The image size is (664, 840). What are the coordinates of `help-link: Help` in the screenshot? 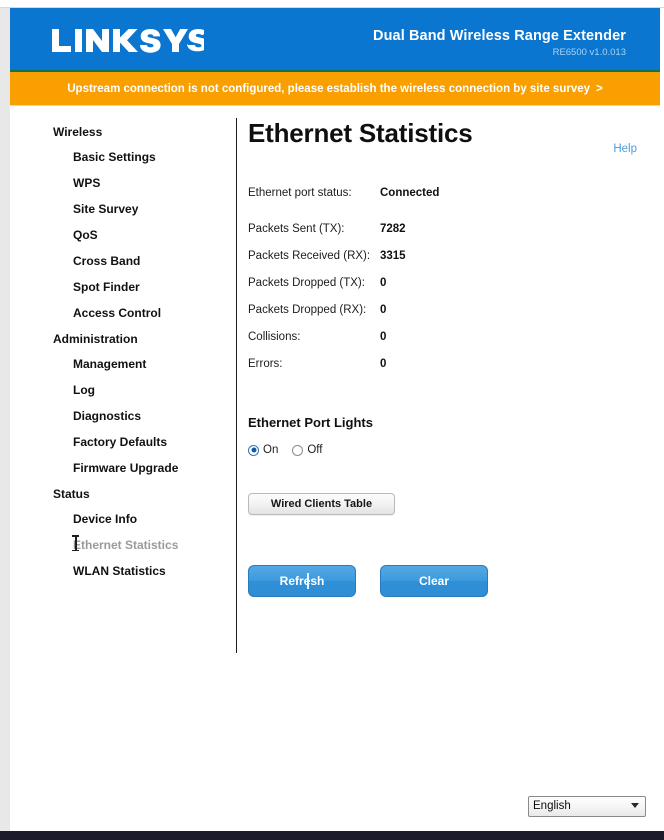 It's located at (625, 149).